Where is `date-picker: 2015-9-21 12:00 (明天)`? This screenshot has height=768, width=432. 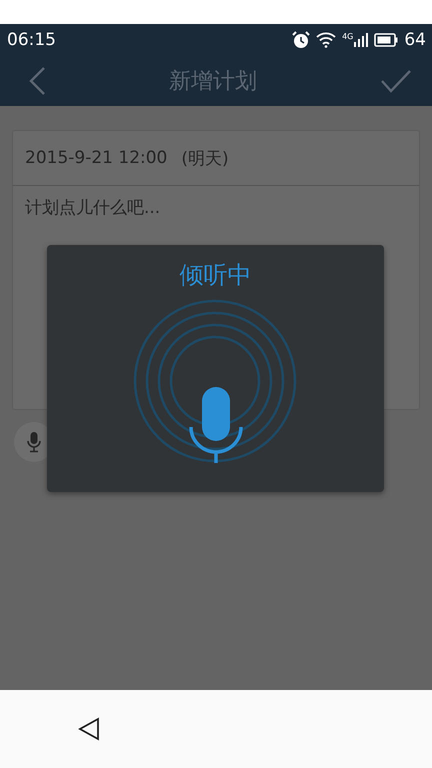 date-picker: 2015-9-21 12:00 (明天) is located at coordinates (216, 158).